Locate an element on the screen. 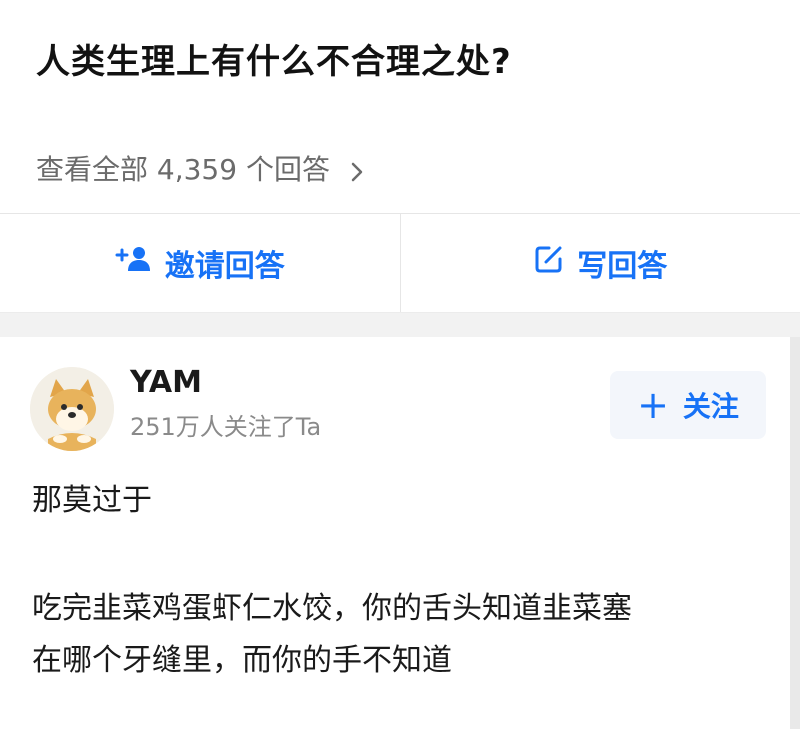  answer-actions-bar: 邀请回答 写回答 is located at coordinates (400, 263).